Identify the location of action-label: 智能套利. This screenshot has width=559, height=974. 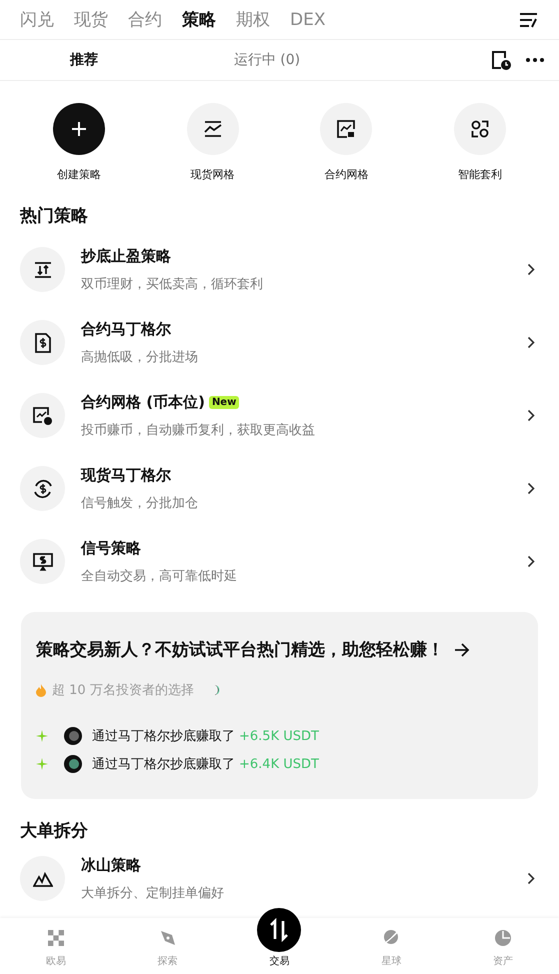
(480, 174).